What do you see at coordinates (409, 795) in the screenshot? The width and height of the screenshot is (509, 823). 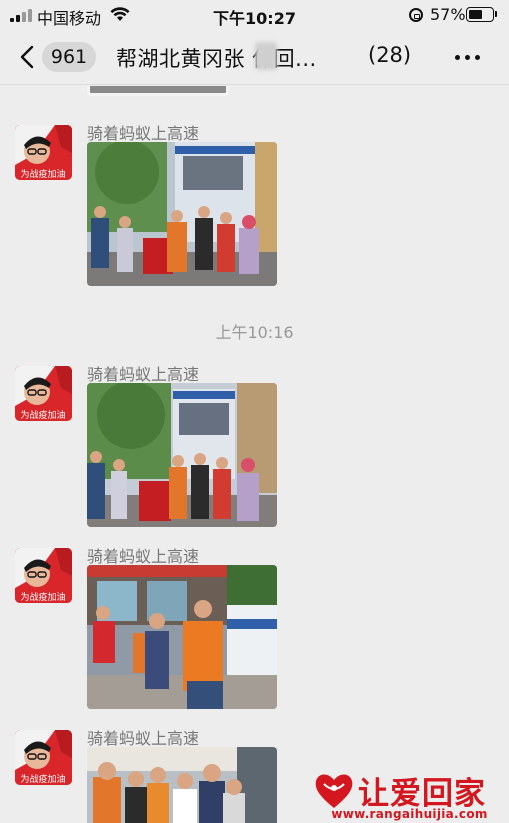 I see `watermark-logo: 让爱回家 www.rangaihuijia.com` at bounding box center [409, 795].